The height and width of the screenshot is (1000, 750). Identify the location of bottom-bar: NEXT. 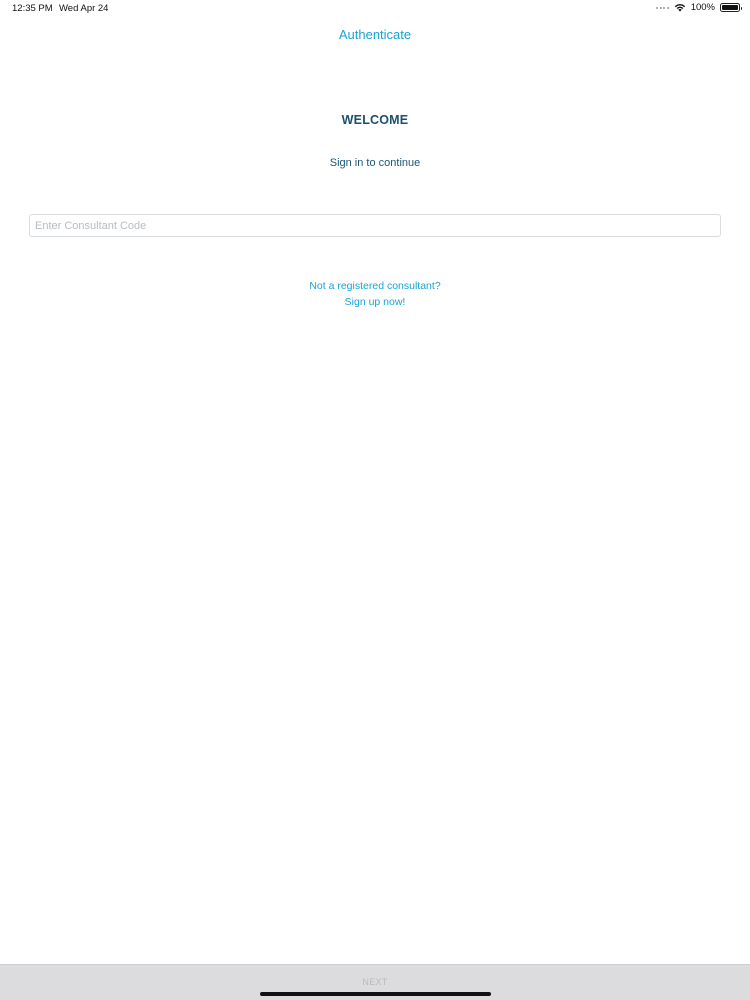
(375, 982).